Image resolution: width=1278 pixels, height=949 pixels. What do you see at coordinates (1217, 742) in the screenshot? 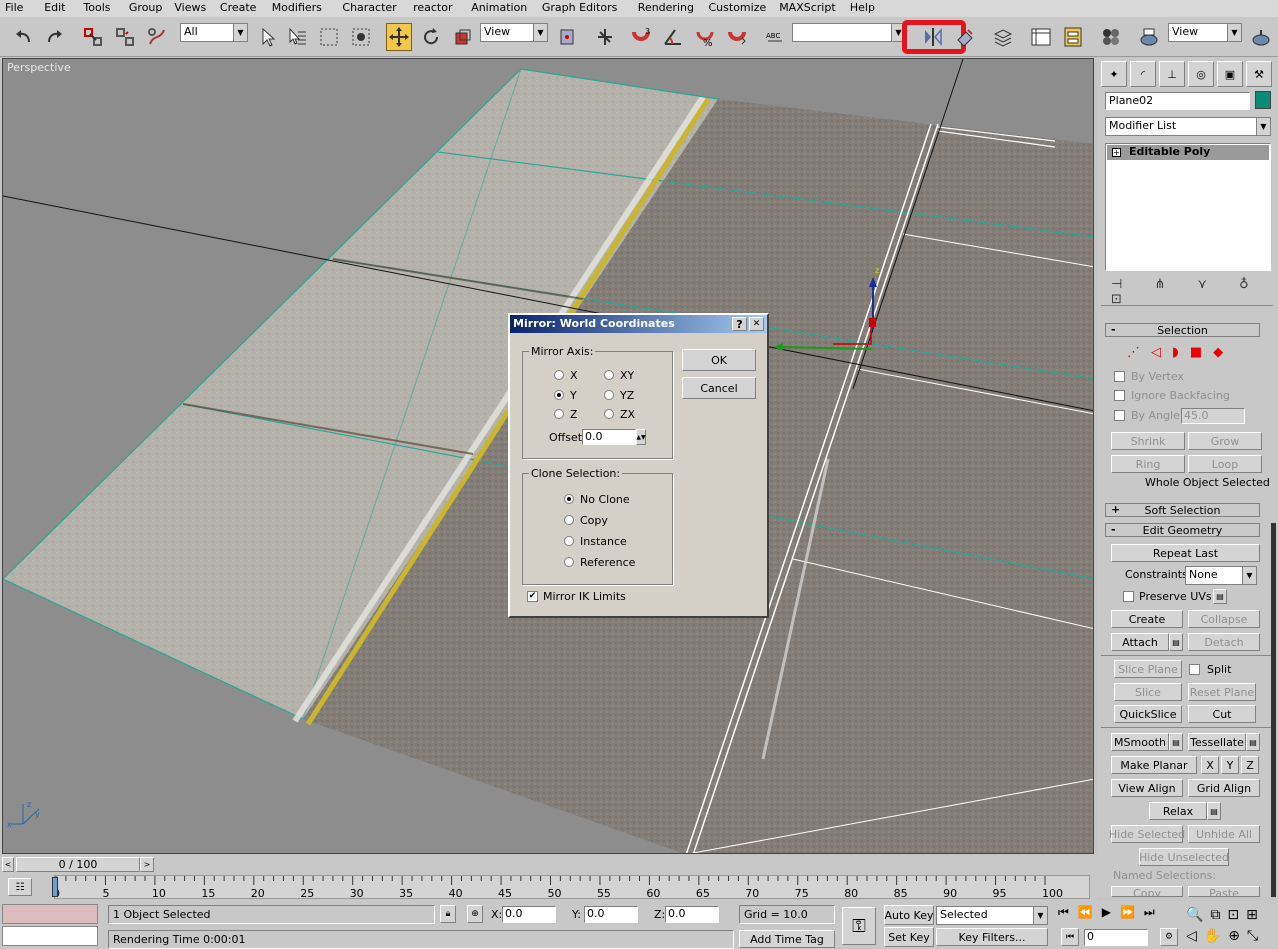
I see `tessellate-button: Tessellate` at bounding box center [1217, 742].